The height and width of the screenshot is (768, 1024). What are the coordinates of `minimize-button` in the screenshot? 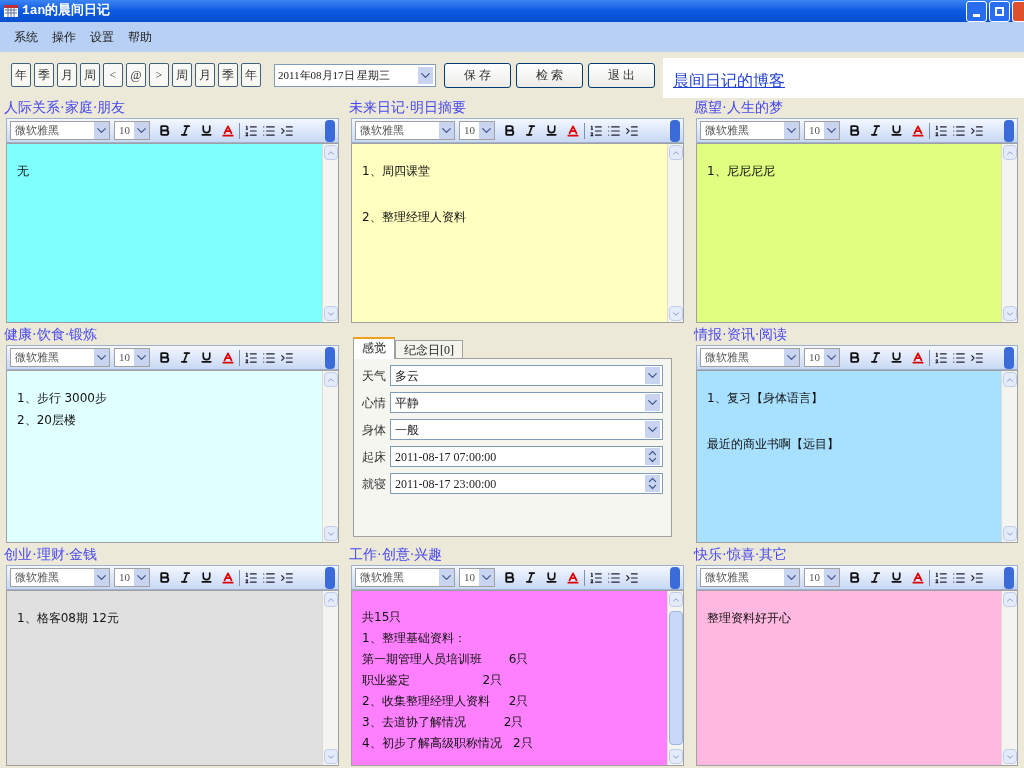 It's located at (976, 11).